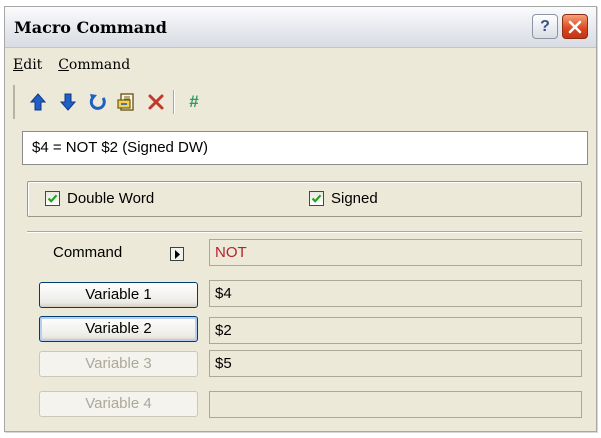 Image resolution: width=601 pixels, height=438 pixels. What do you see at coordinates (27, 65) in the screenshot?
I see `menu-edit: Edit` at bounding box center [27, 65].